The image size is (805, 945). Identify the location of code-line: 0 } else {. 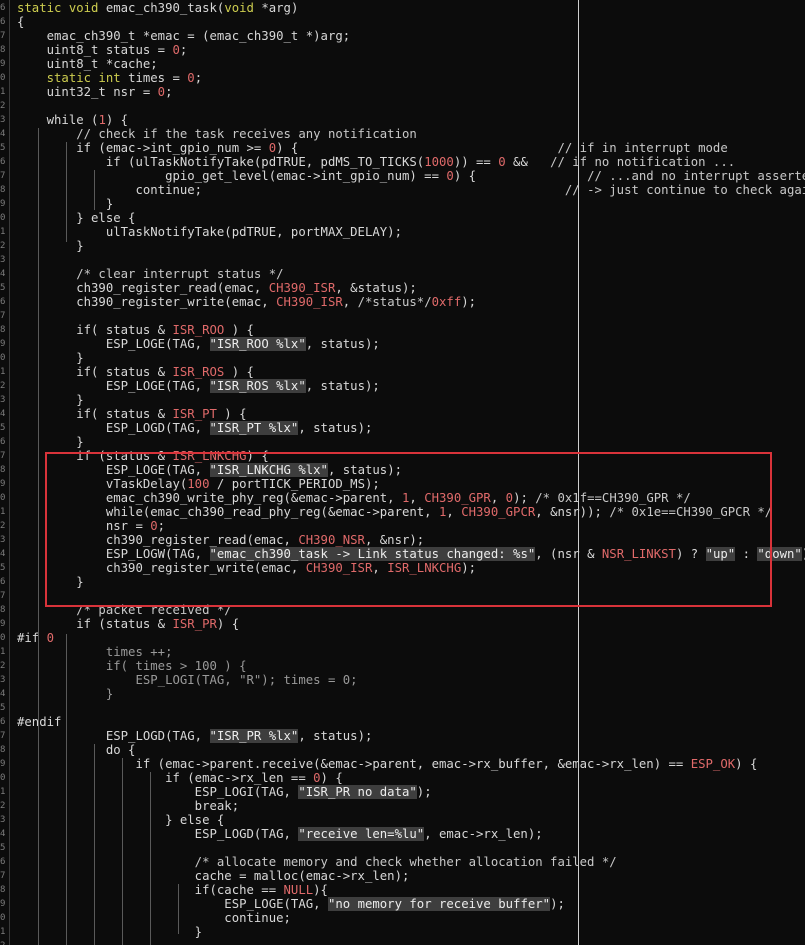
(402, 218).